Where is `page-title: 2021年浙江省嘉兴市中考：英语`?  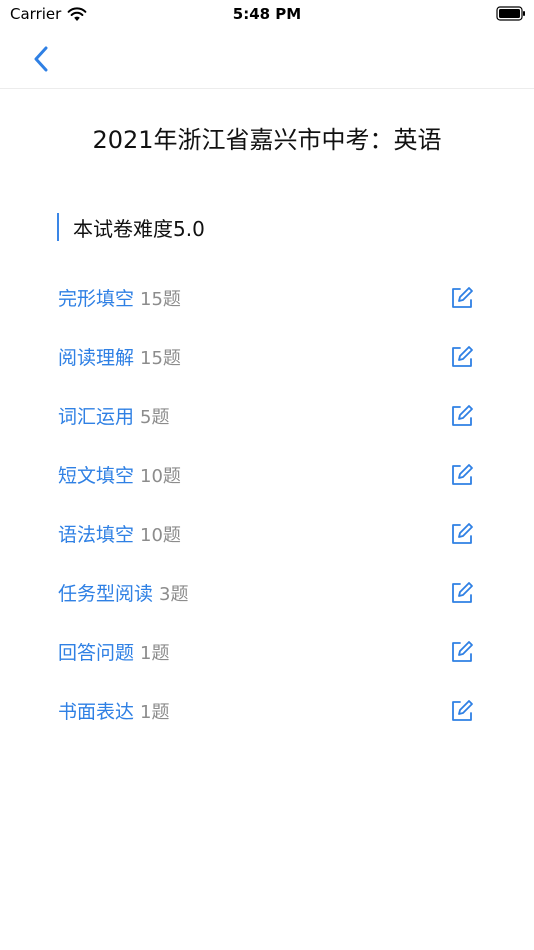
page-title: 2021年浙江省嘉兴市中考：英语 is located at coordinates (267, 140).